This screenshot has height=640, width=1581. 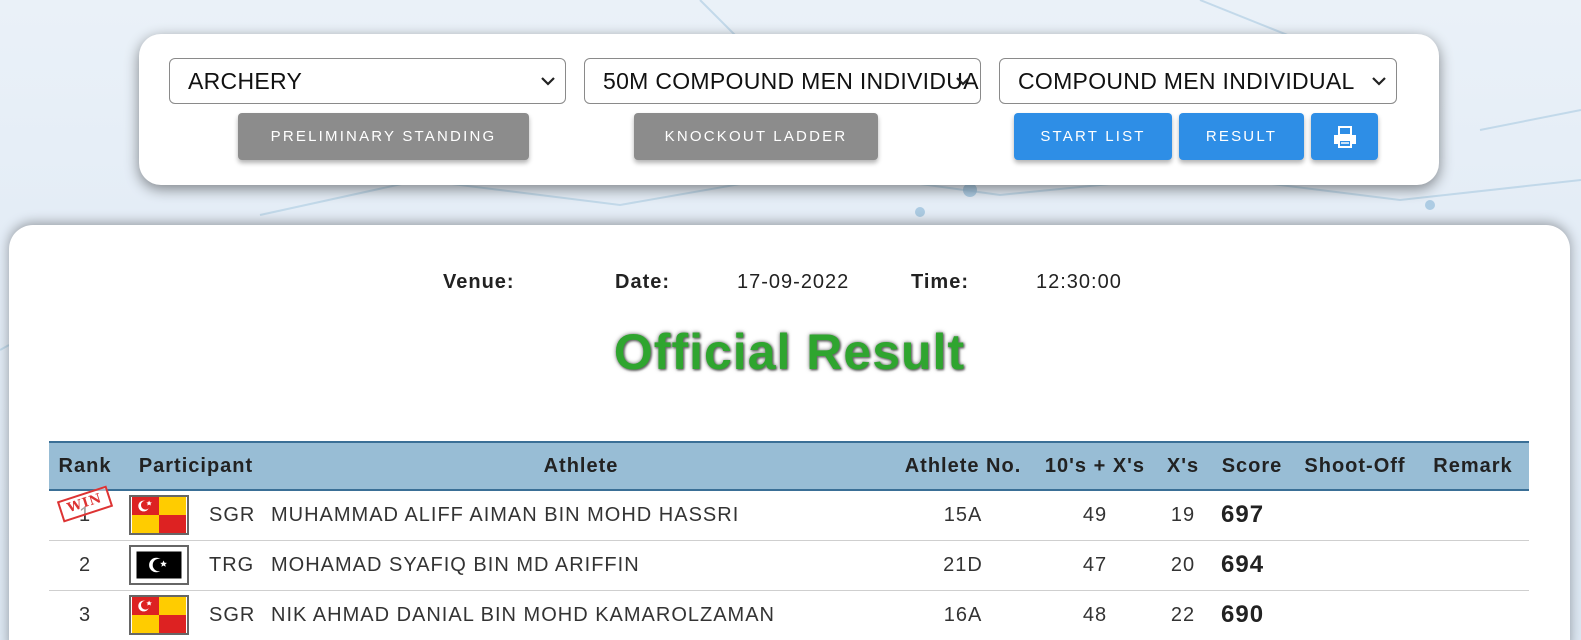 I want to click on athlete-name: NIK AHMAD DANIAL BIN MOHD KAMAROLZAMAN, so click(x=581, y=615).